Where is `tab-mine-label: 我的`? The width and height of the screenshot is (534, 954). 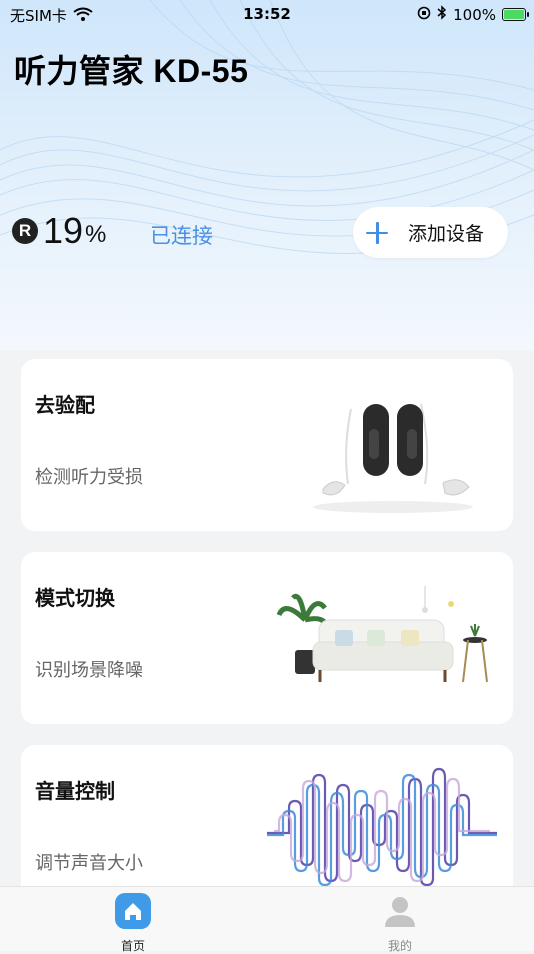
tab-mine-label: 我的 is located at coordinates (399, 946).